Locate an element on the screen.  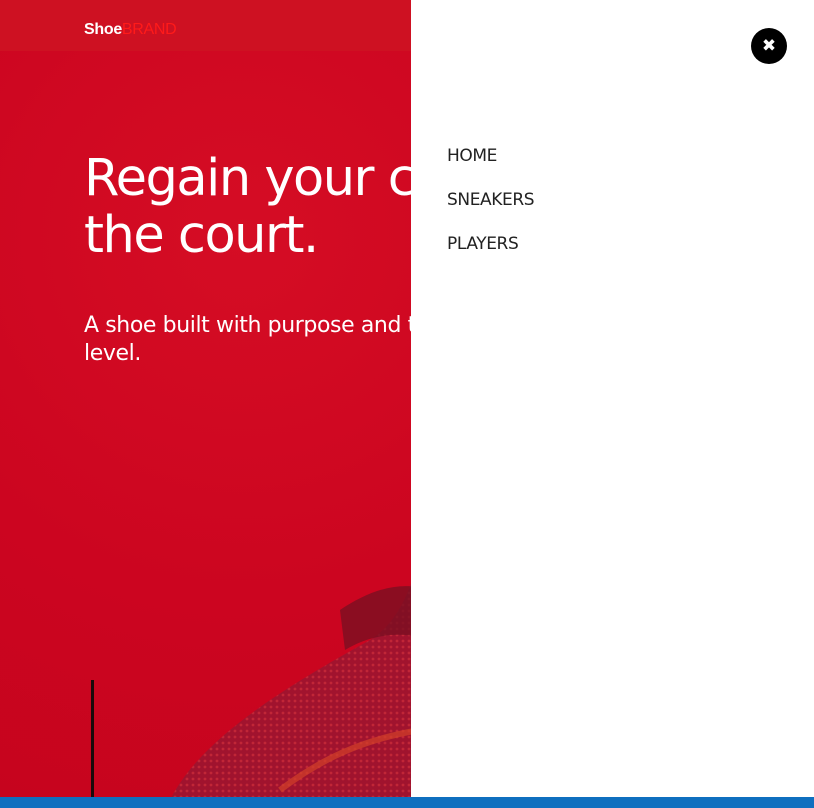
drawer-nav-menu: HOME SNEAKERS PLAYERS is located at coordinates (491, 212).